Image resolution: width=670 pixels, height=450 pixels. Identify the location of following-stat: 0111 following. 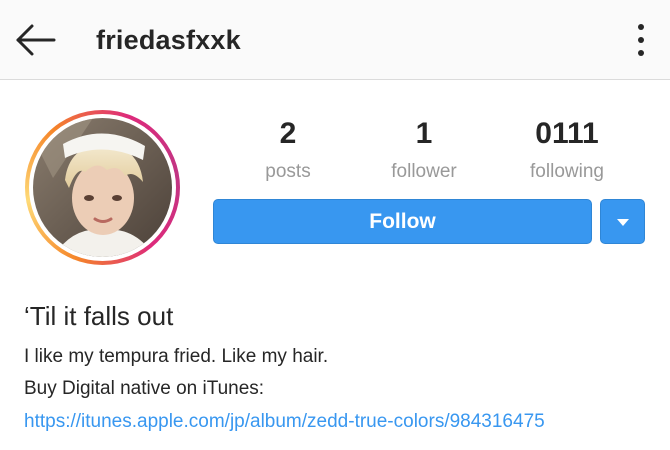
(567, 150).